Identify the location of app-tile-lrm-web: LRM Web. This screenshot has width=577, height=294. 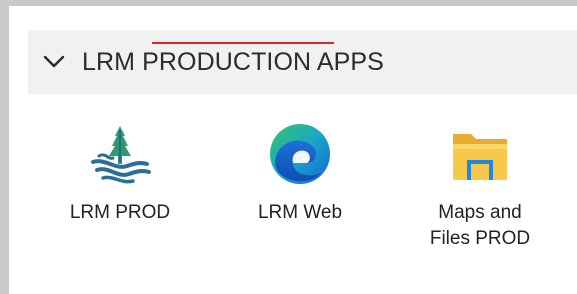
(300, 172).